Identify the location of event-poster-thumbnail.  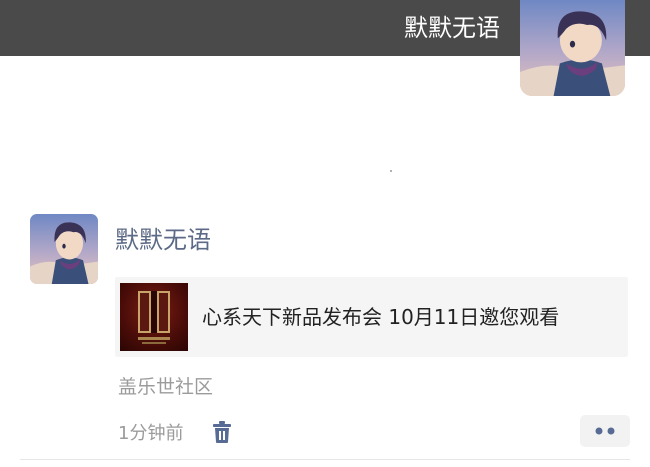
(154, 317).